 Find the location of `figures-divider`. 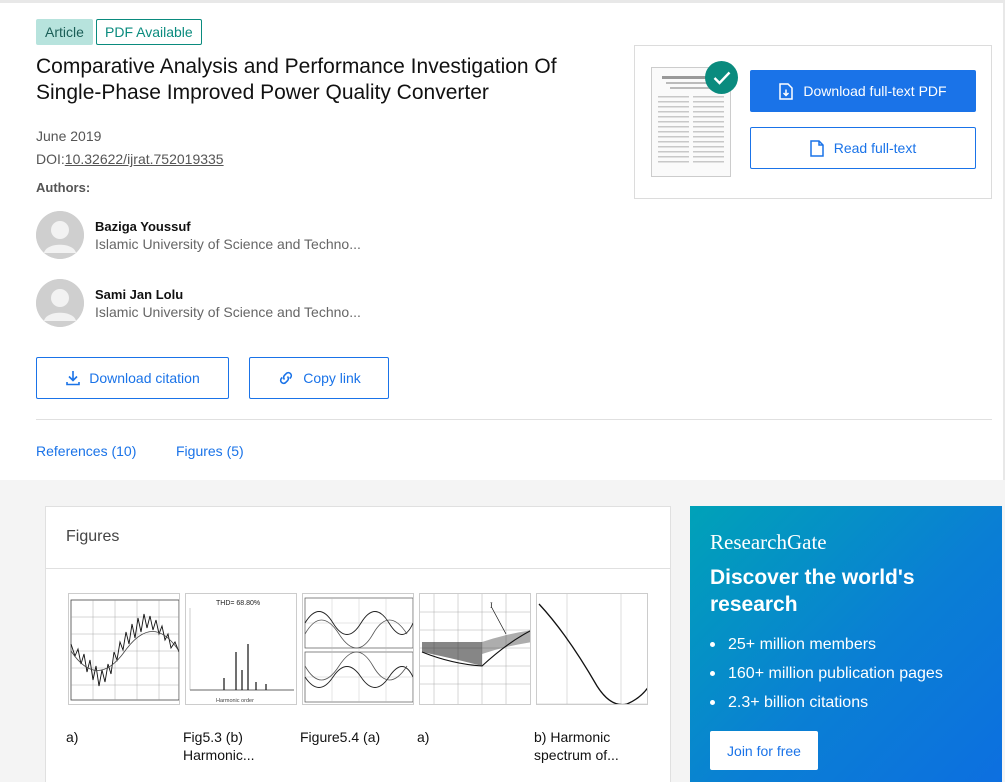

figures-divider is located at coordinates (358, 568).